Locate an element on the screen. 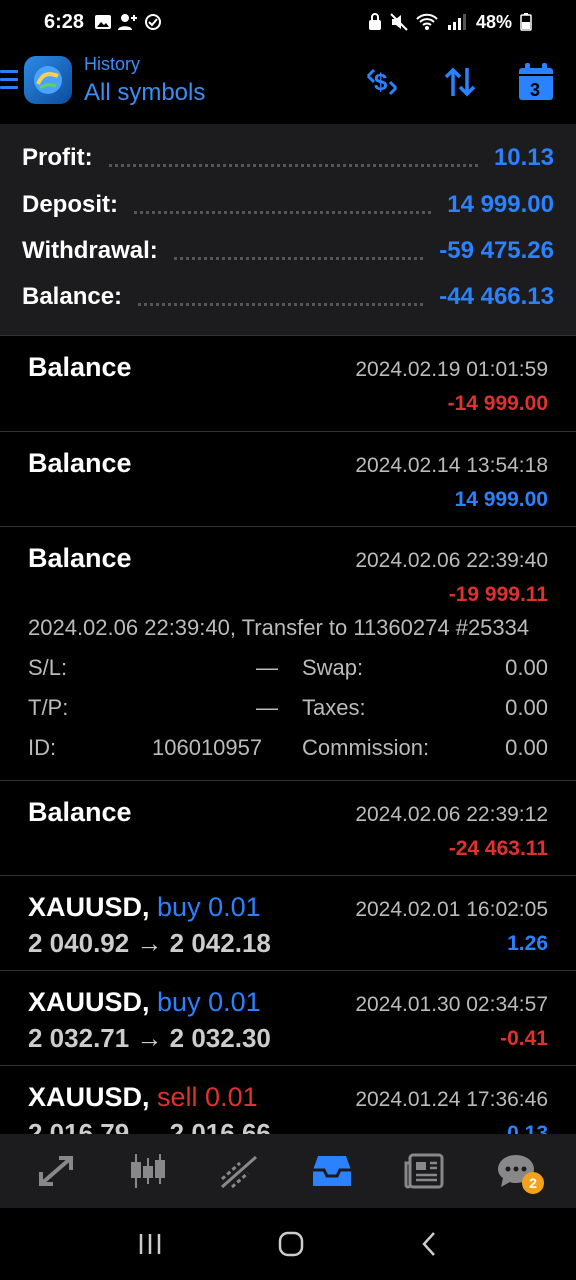  deal-amount: -14 999.00 is located at coordinates (497, 403).